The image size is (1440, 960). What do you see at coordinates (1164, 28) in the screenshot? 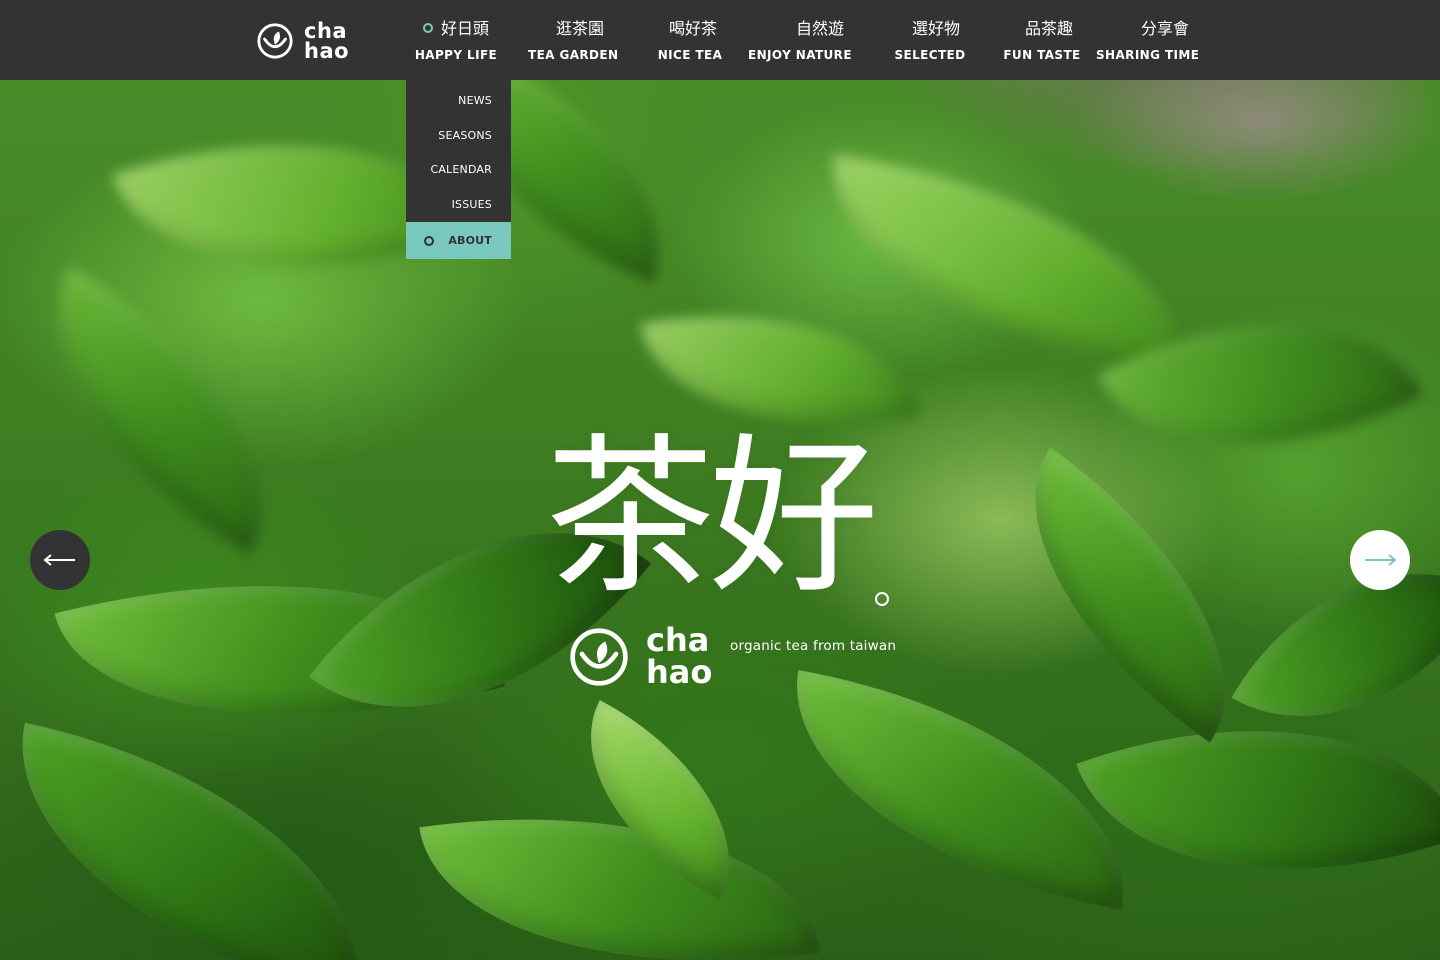
I see `nav-item-zh-label: 分享會` at bounding box center [1164, 28].